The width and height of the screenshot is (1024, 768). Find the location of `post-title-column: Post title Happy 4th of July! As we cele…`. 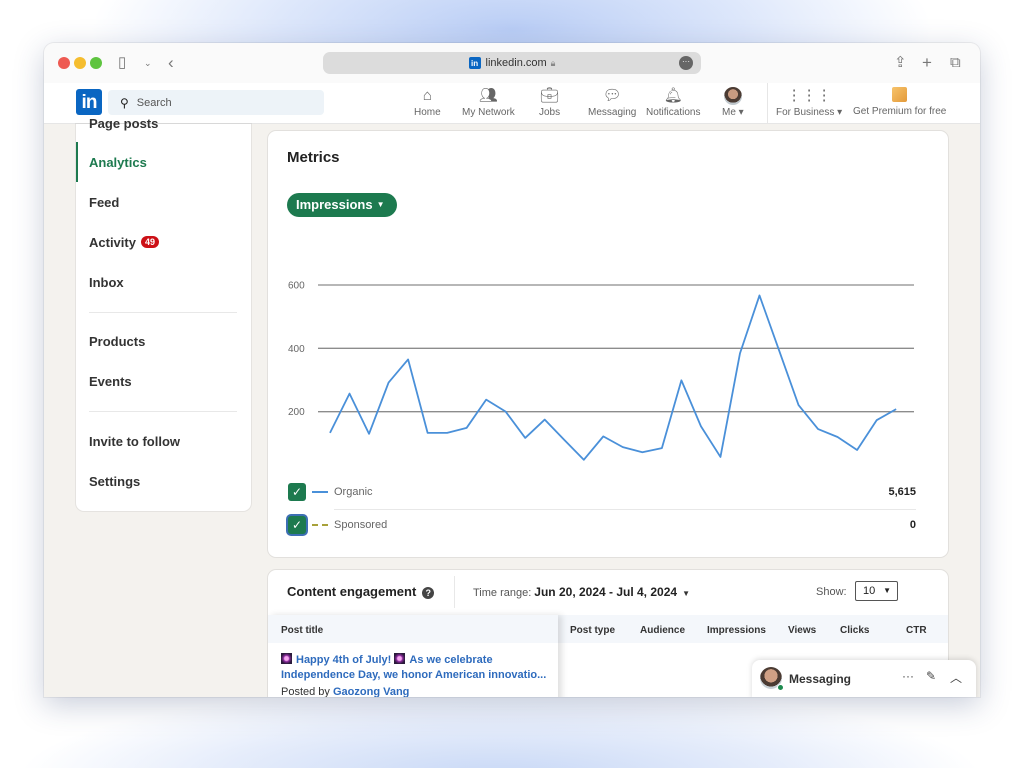

post-title-column: Post title Happy 4th of July! As we cele… is located at coordinates (413, 656).